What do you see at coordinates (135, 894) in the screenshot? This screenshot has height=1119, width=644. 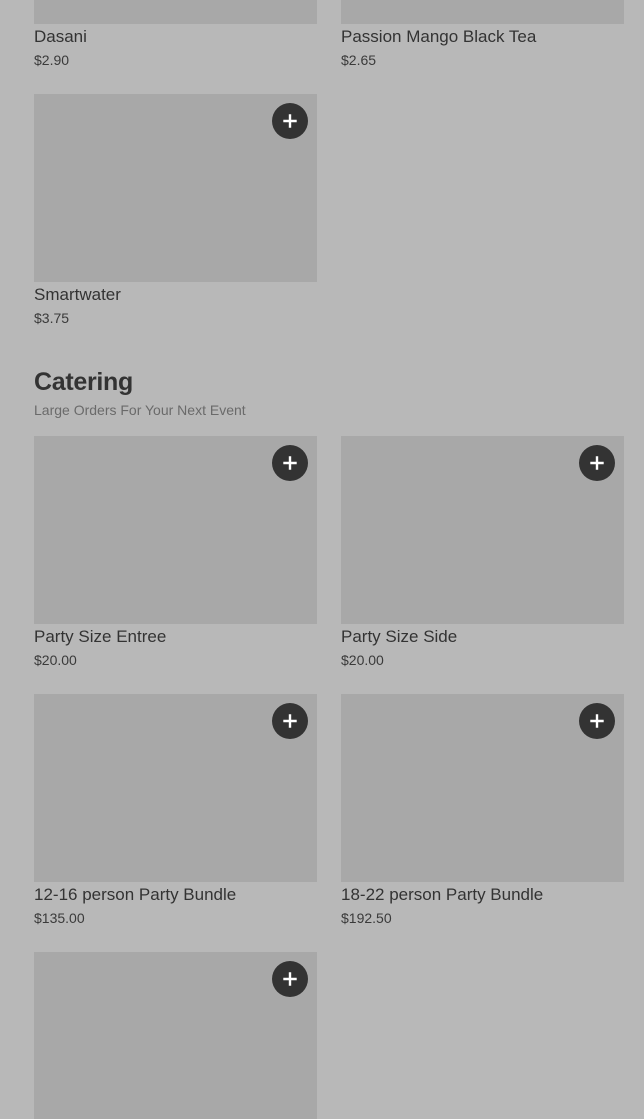 I see `item-name: 12-16 person Party Bundle` at bounding box center [135, 894].